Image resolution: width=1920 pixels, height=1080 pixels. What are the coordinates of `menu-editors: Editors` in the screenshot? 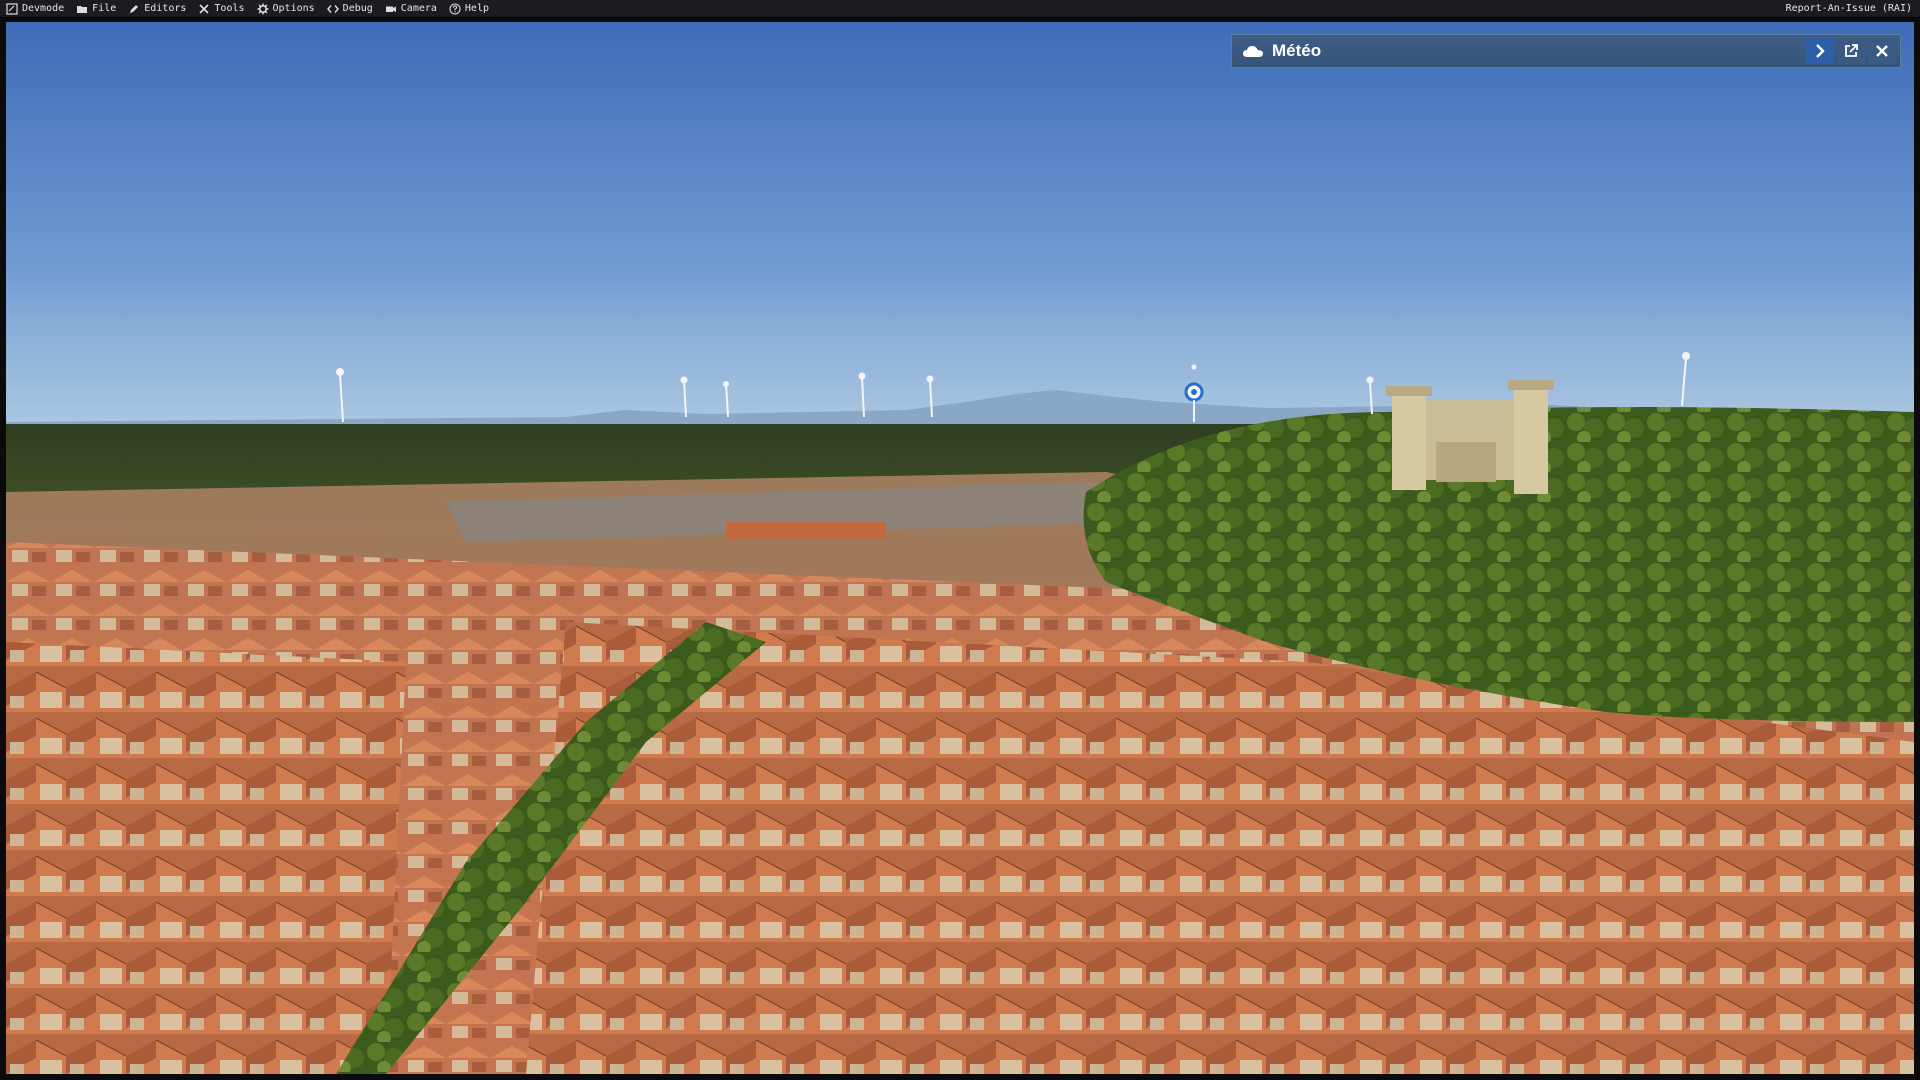 It's located at (157, 9).